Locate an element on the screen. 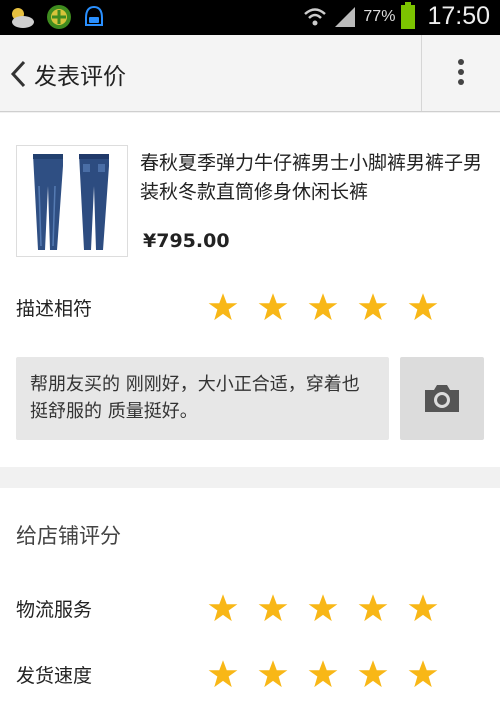  divider is located at coordinates (421, 73).